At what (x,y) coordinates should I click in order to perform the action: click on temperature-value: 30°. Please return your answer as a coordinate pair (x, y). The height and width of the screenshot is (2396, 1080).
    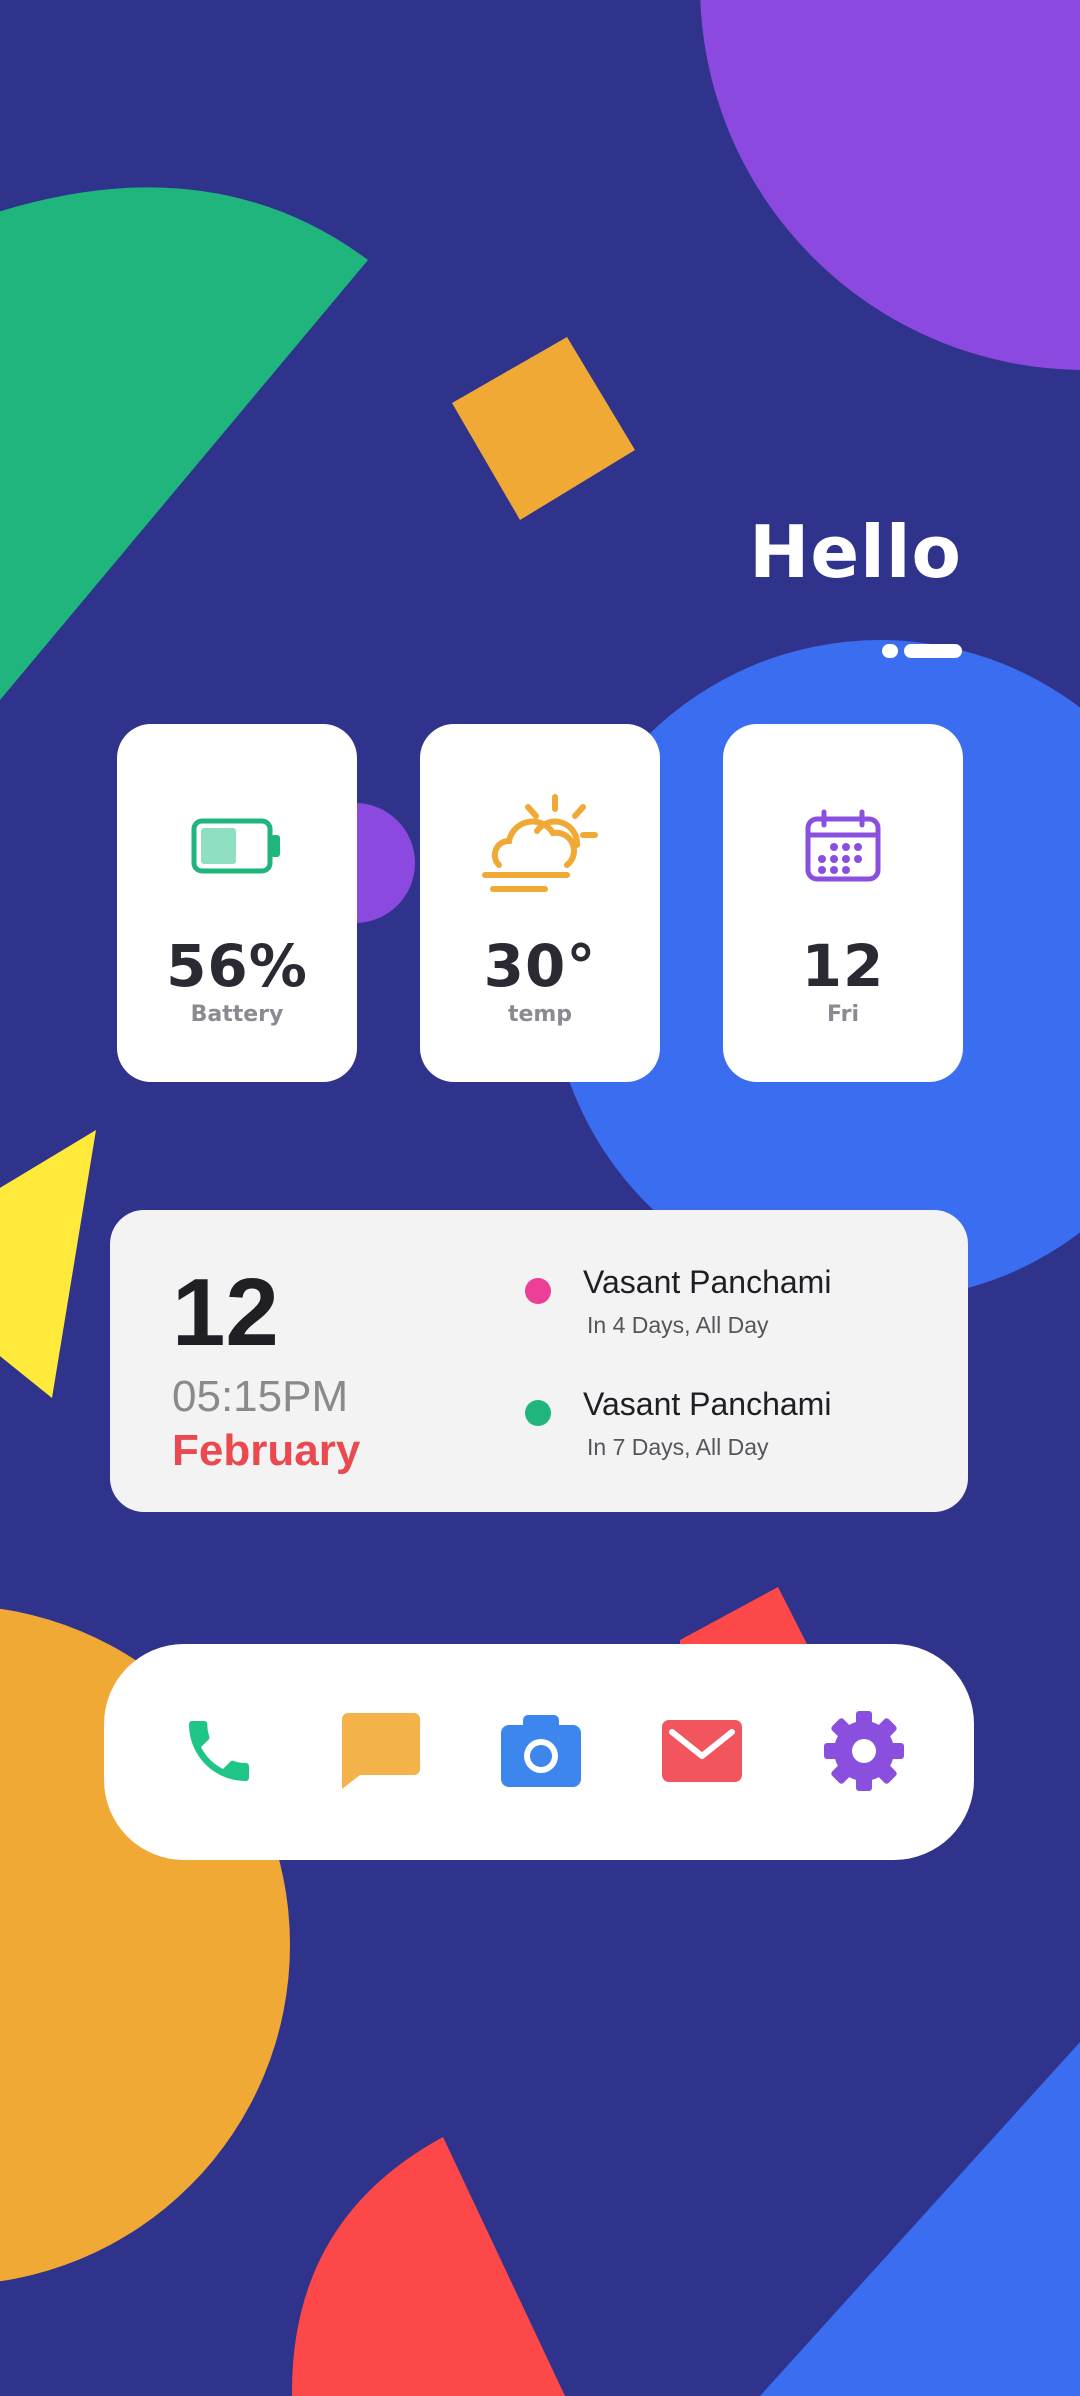
    Looking at the image, I should click on (540, 966).